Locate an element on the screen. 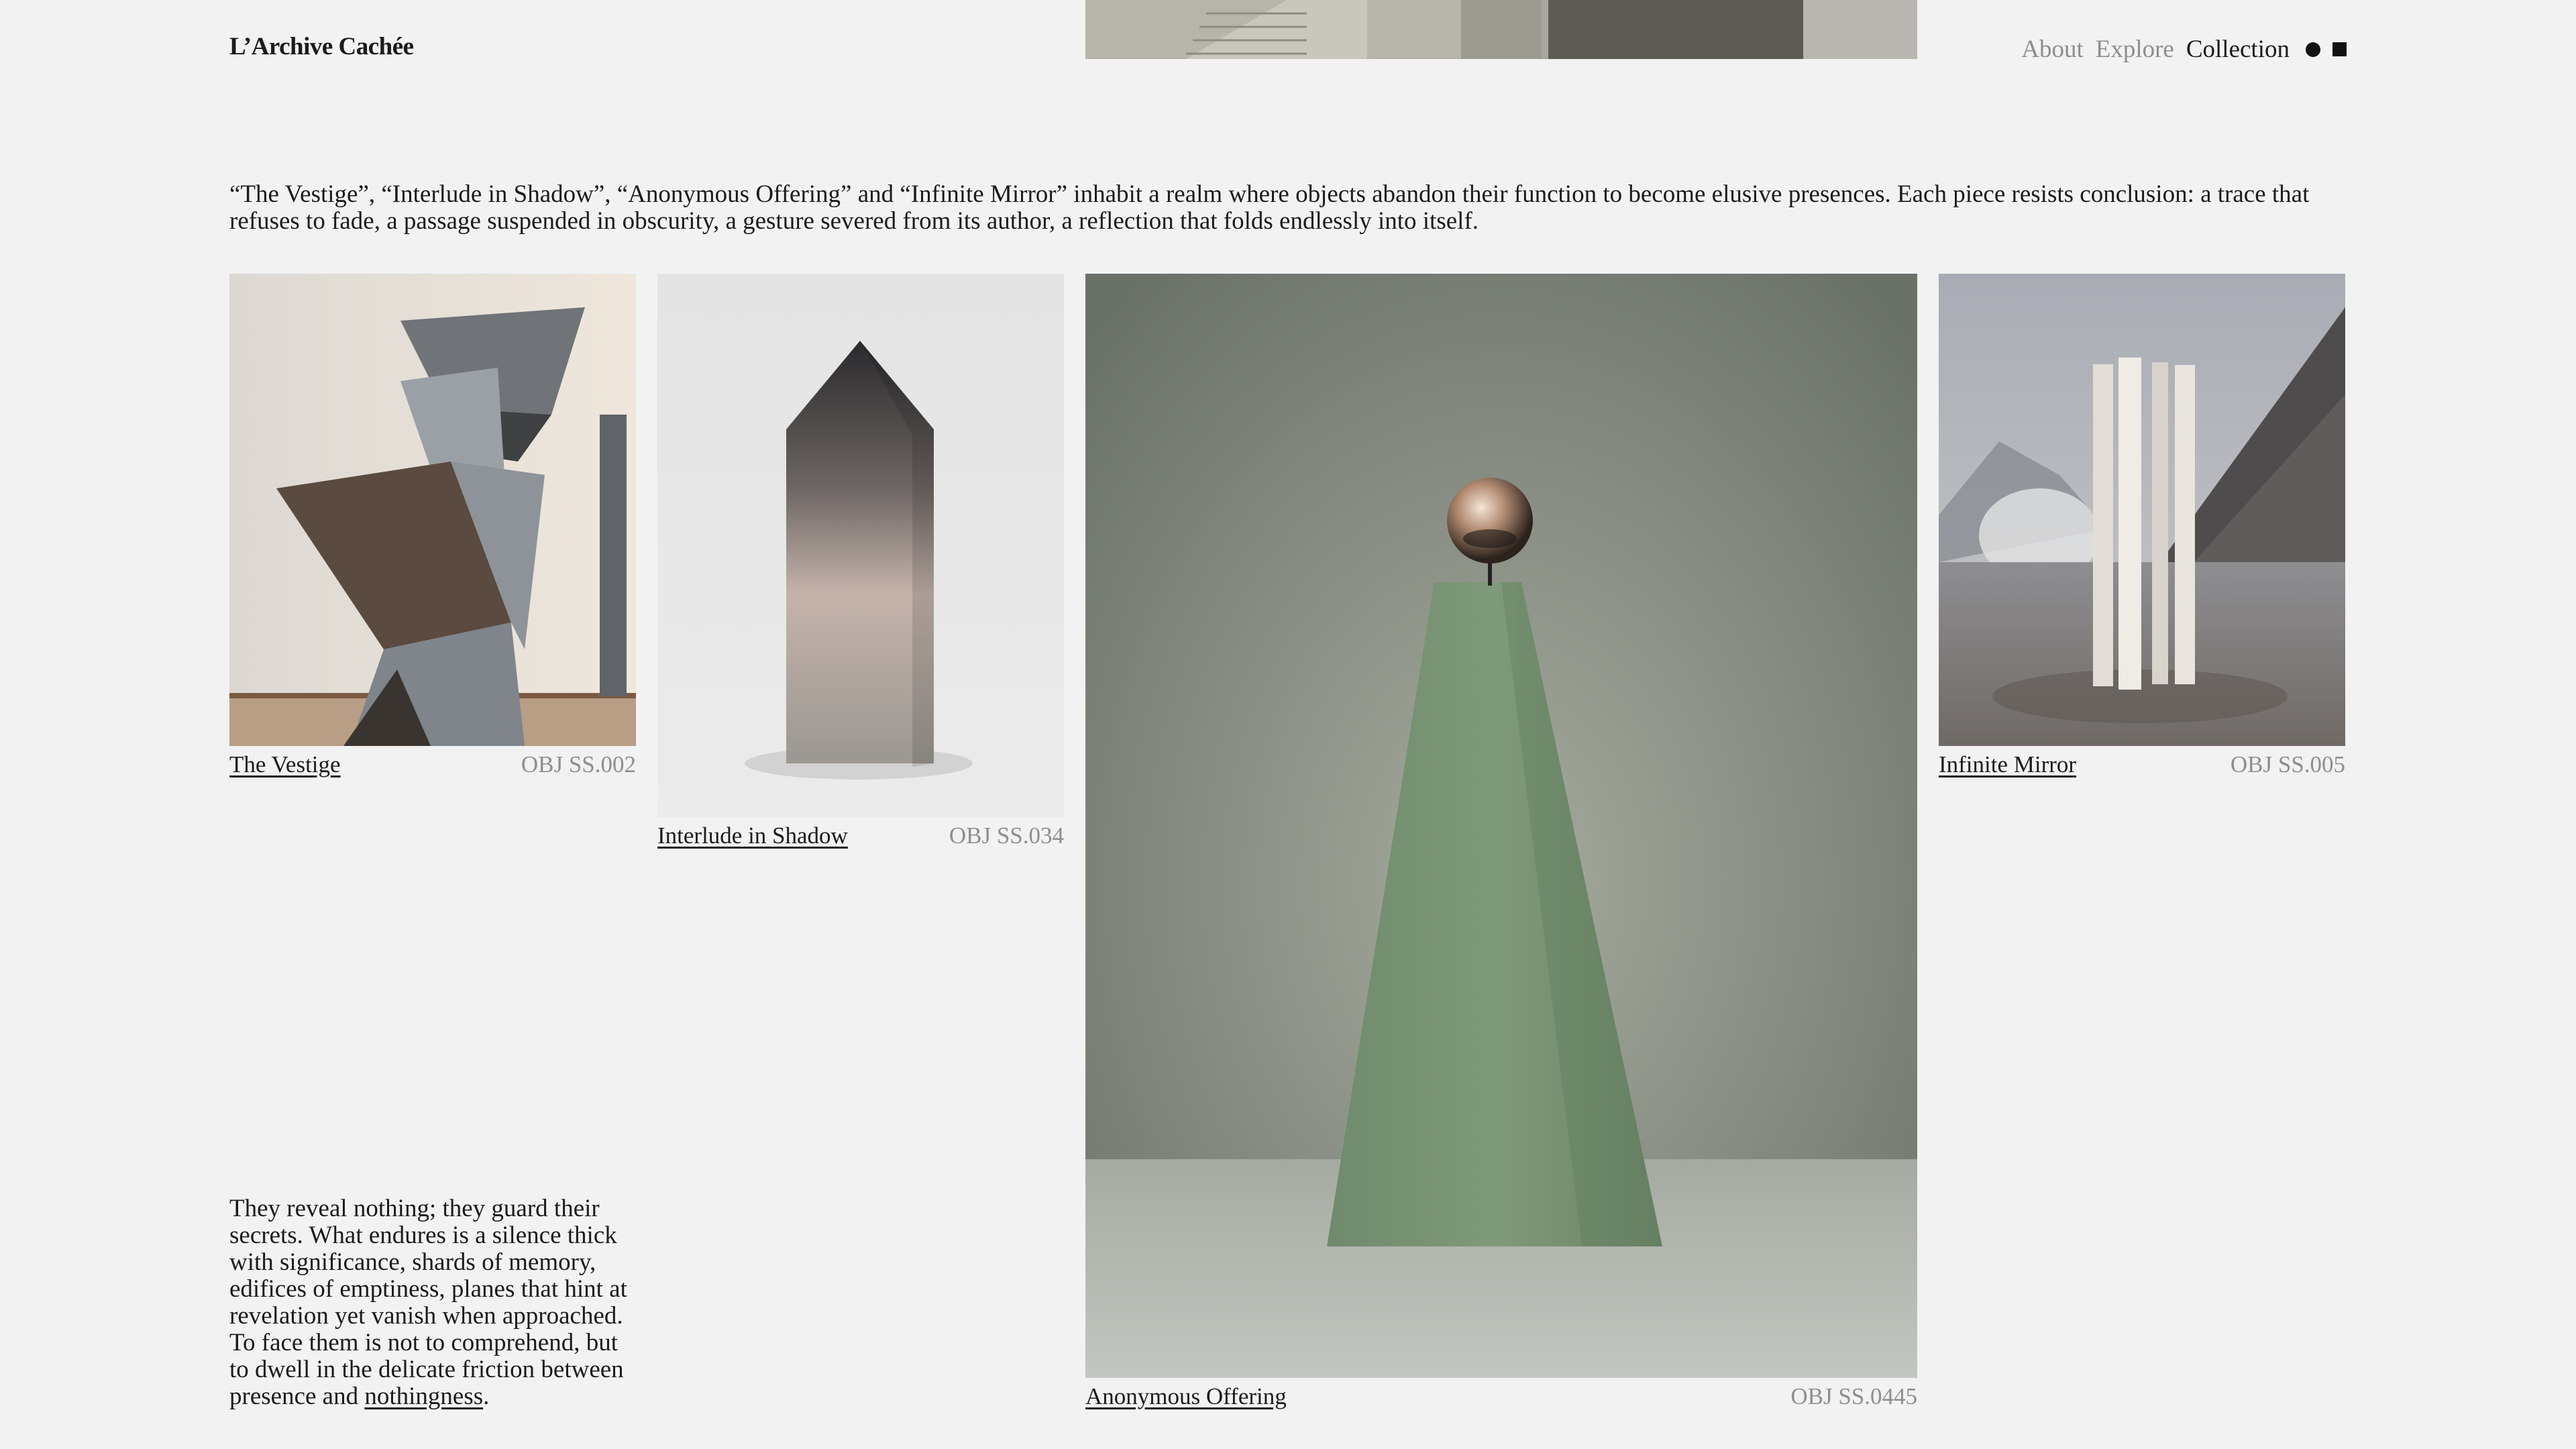 This screenshot has width=2576, height=1449. mirror-code: OBJ SS.005 is located at coordinates (2287, 764).